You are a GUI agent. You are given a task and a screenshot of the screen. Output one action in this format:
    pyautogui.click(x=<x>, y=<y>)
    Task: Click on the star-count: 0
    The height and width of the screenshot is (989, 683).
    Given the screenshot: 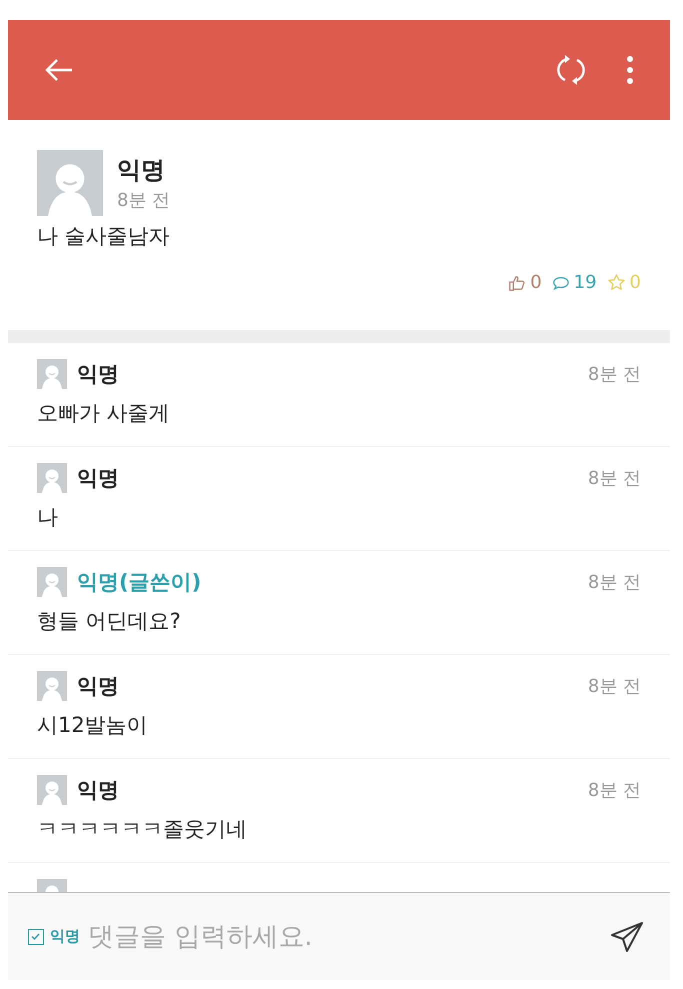 What is the action you would take?
    pyautogui.click(x=635, y=282)
    